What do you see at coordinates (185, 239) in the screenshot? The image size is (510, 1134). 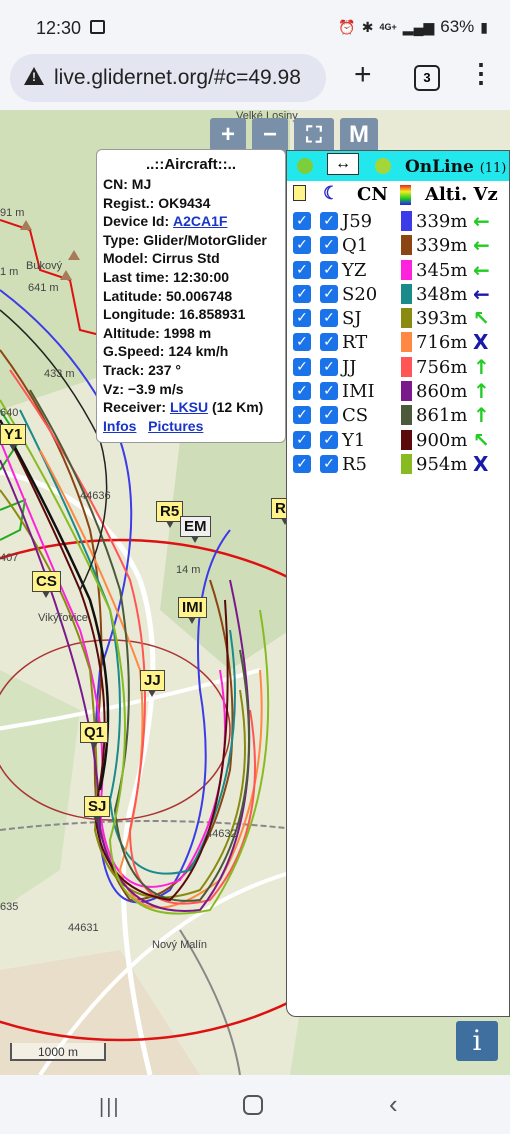 I see `popup-type-row: Type: Glider/MotorGlider` at bounding box center [185, 239].